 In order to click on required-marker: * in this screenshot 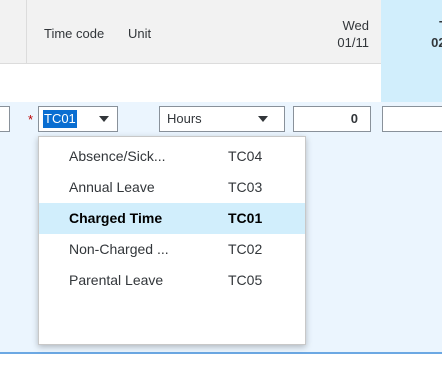, I will do `click(31, 119)`.